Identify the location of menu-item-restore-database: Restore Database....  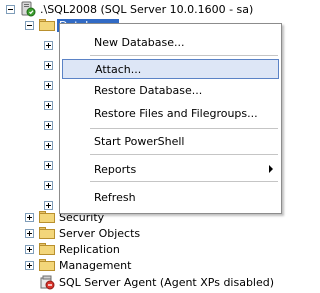
(170, 90).